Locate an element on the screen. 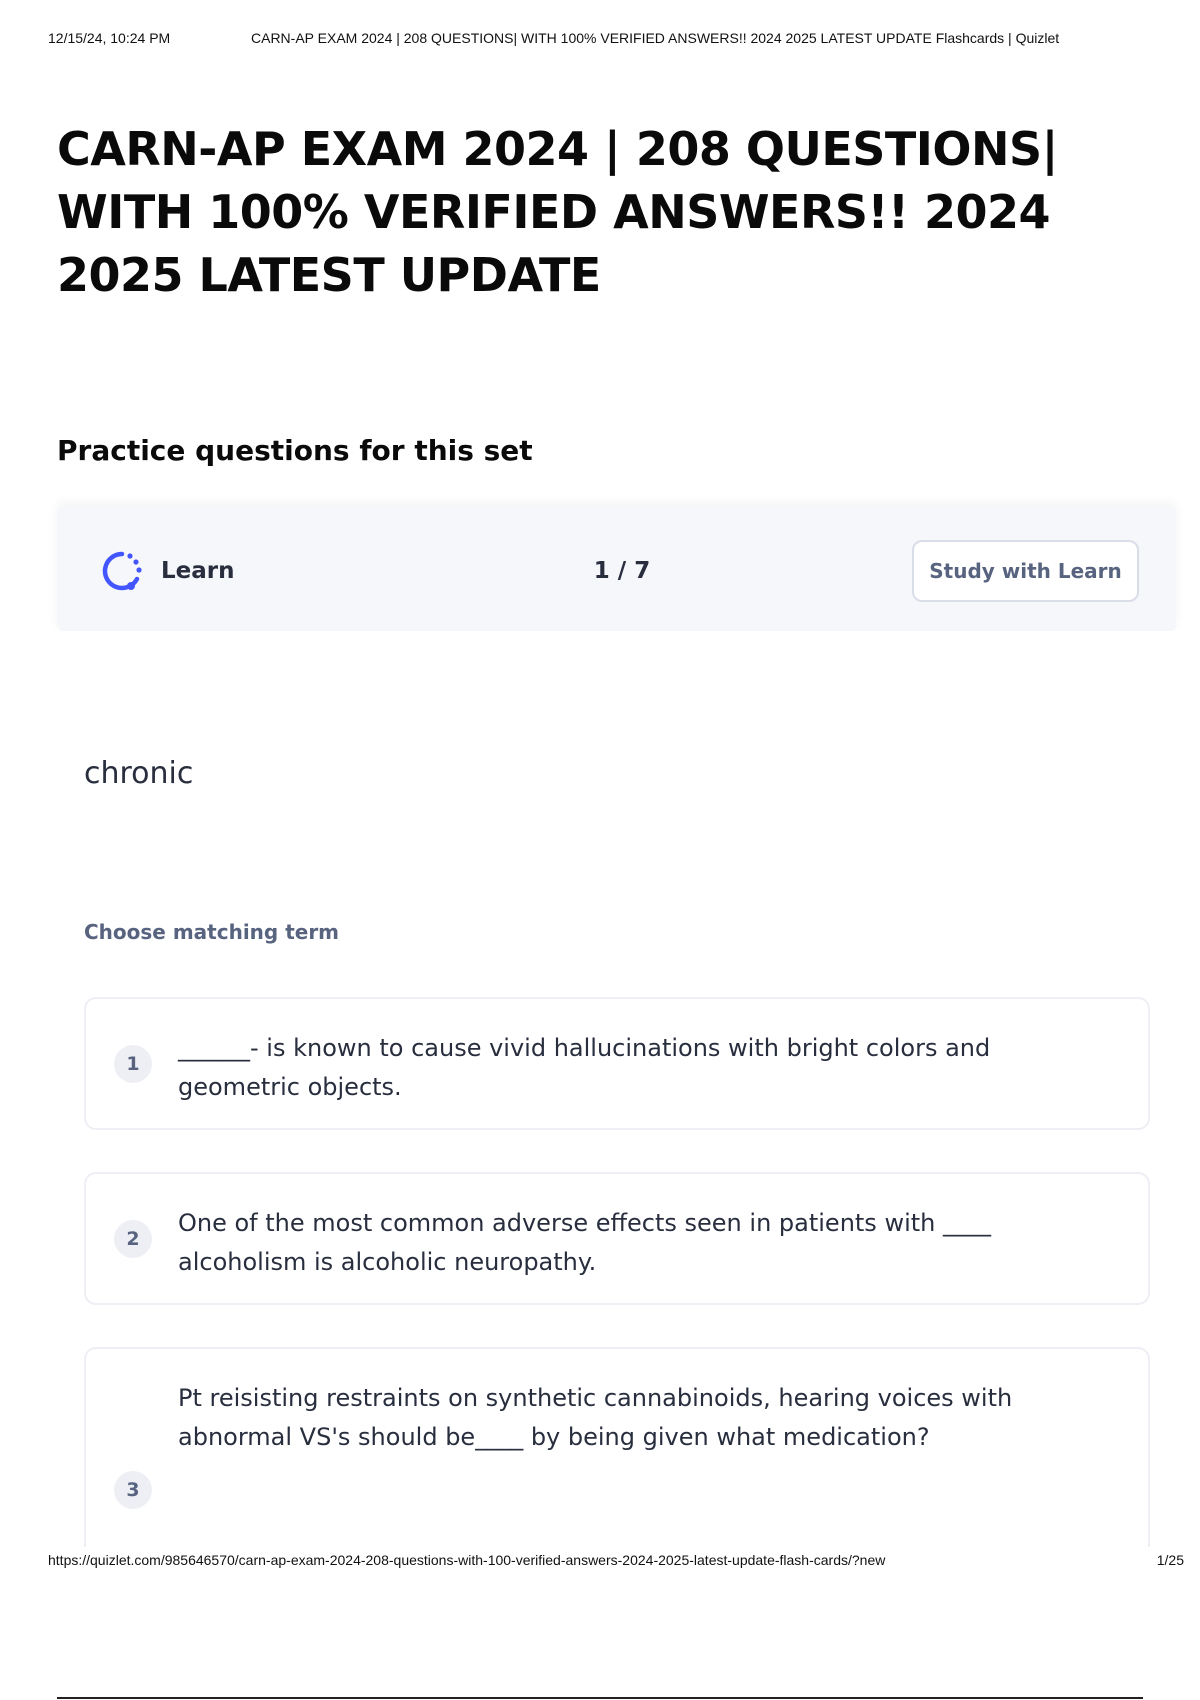 The height and width of the screenshot is (1700, 1200). learn-bar: Learn 1 / 7 Study with Learn is located at coordinates (616, 568).